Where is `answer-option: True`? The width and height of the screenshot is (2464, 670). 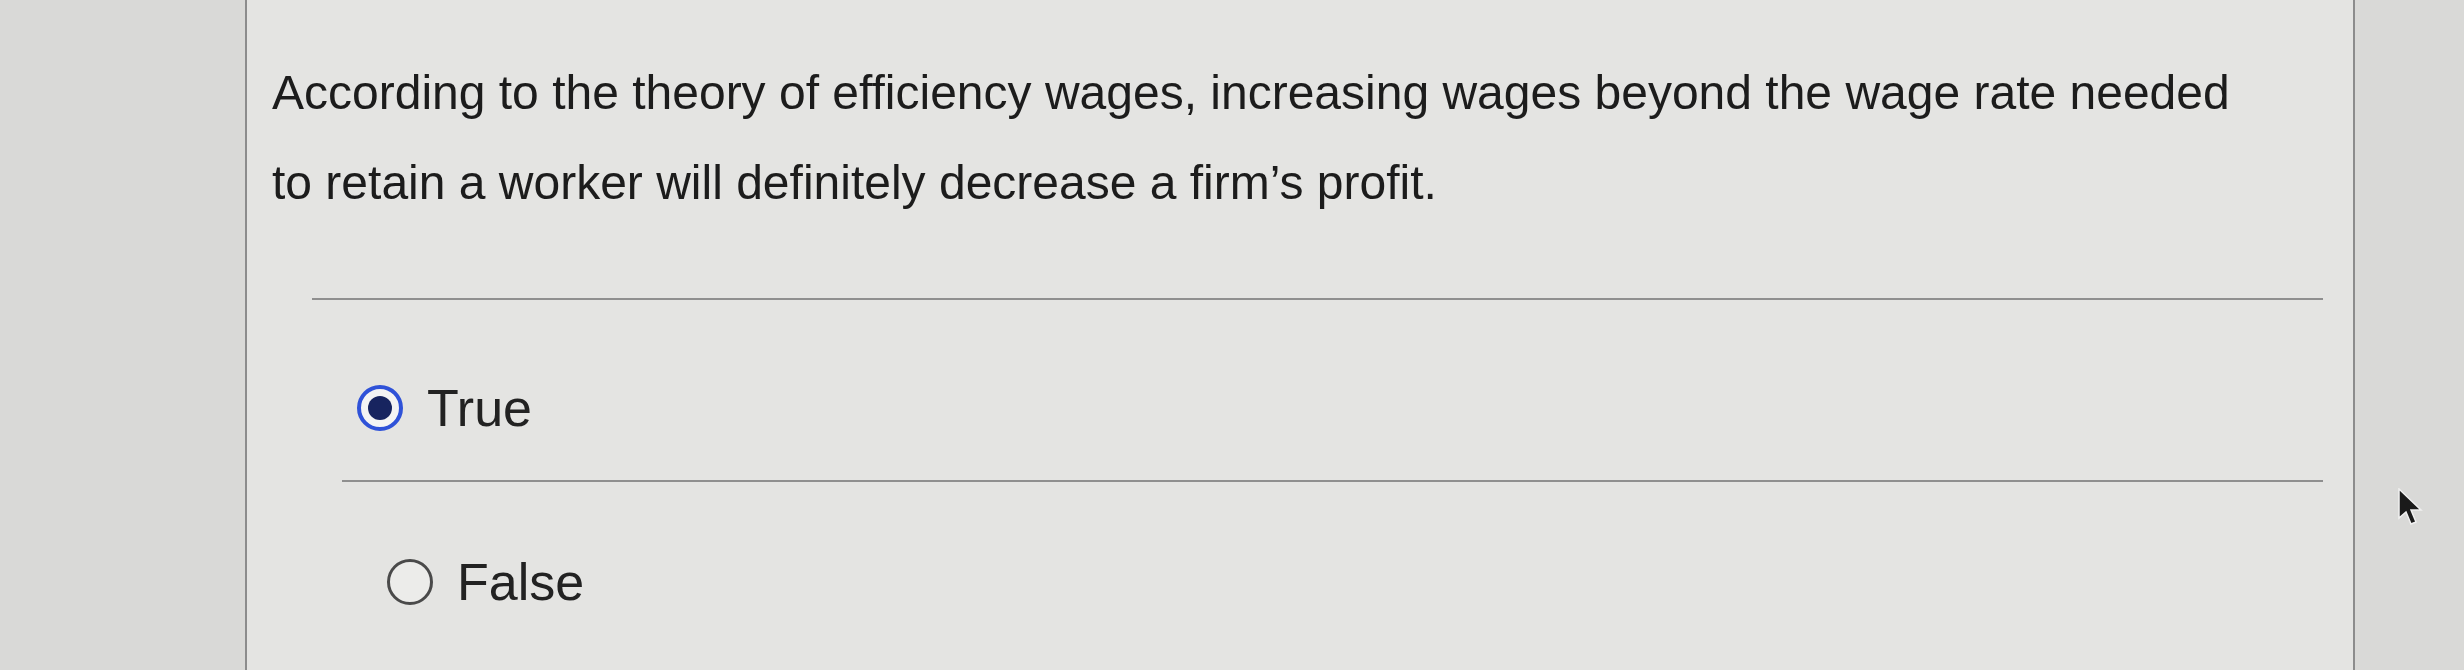 answer-option: True is located at coordinates (444, 408).